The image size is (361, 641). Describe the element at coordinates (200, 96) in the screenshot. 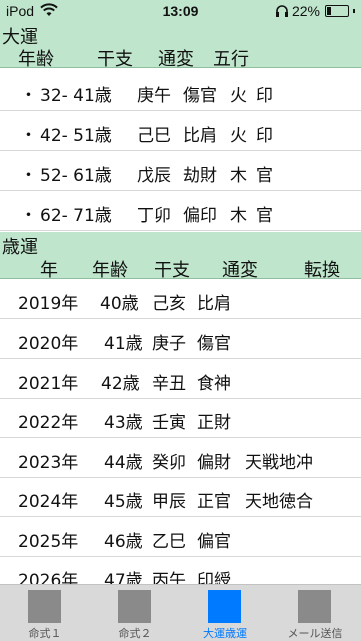

I see `taiun-tsuhen: 傷官` at that location.